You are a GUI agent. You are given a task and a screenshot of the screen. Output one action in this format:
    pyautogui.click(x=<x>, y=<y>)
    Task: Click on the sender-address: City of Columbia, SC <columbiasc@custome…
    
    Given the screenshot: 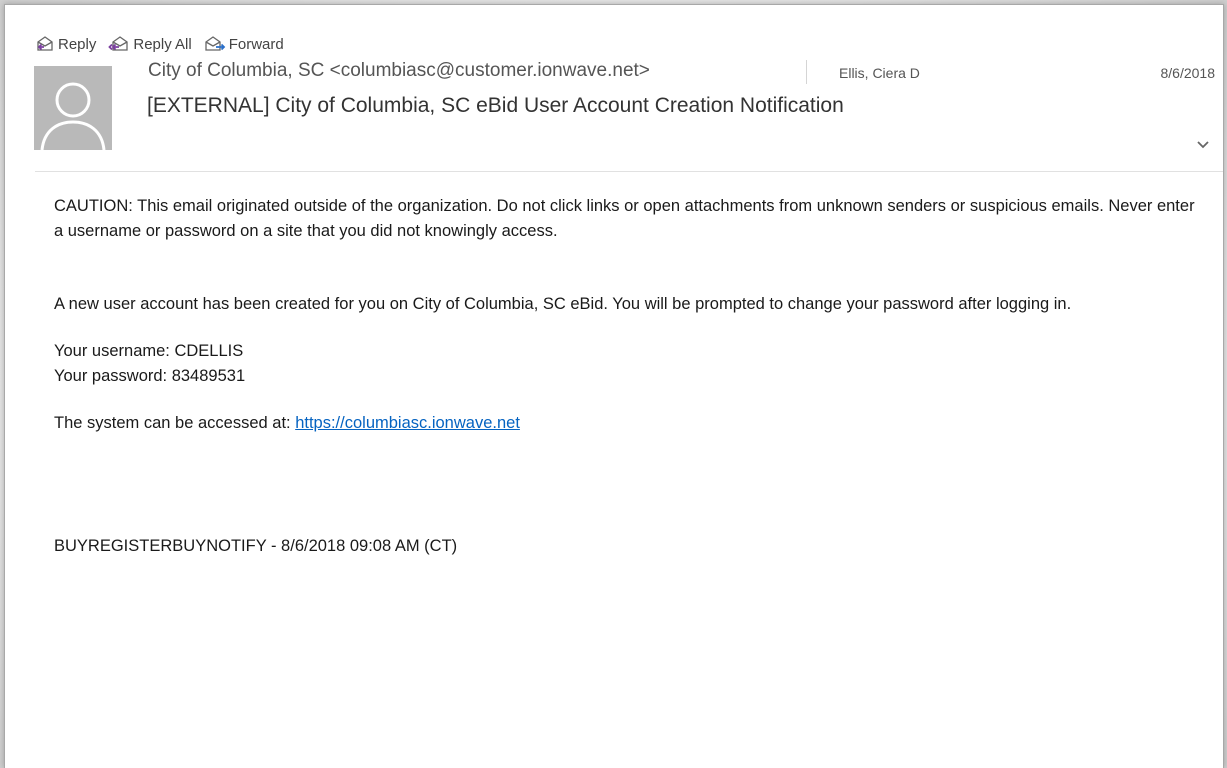 What is the action you would take?
    pyautogui.click(x=399, y=71)
    